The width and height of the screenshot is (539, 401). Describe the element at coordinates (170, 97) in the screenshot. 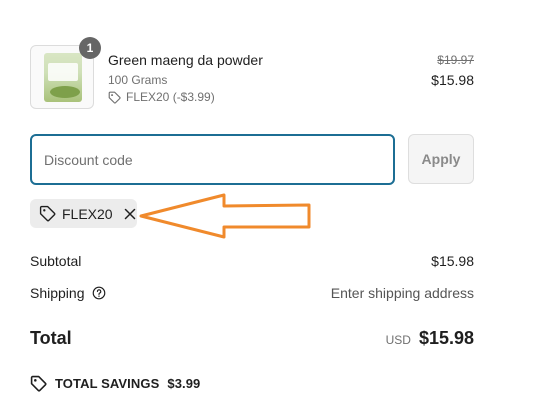

I see `item-discount-label: FLEX20 (-$3.99)` at that location.